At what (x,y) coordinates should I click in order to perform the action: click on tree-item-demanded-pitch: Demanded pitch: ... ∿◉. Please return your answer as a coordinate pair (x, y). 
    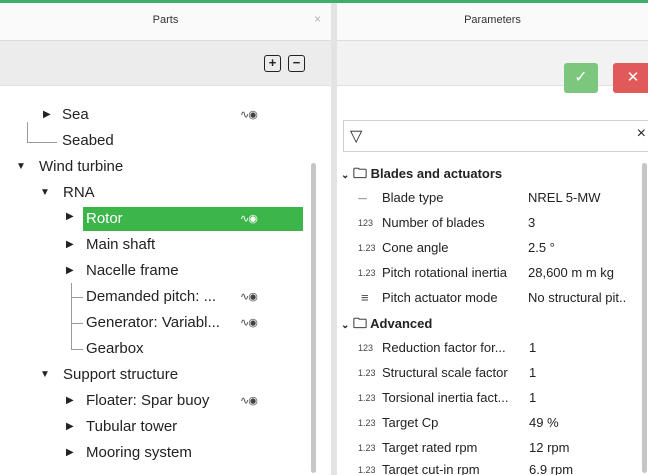
    Looking at the image, I should click on (186, 297).